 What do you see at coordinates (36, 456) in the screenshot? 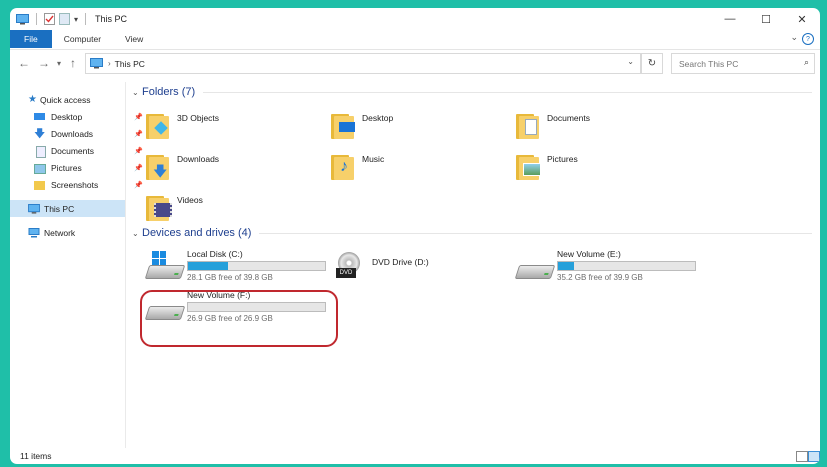
I see `item-count: 11 items` at bounding box center [36, 456].